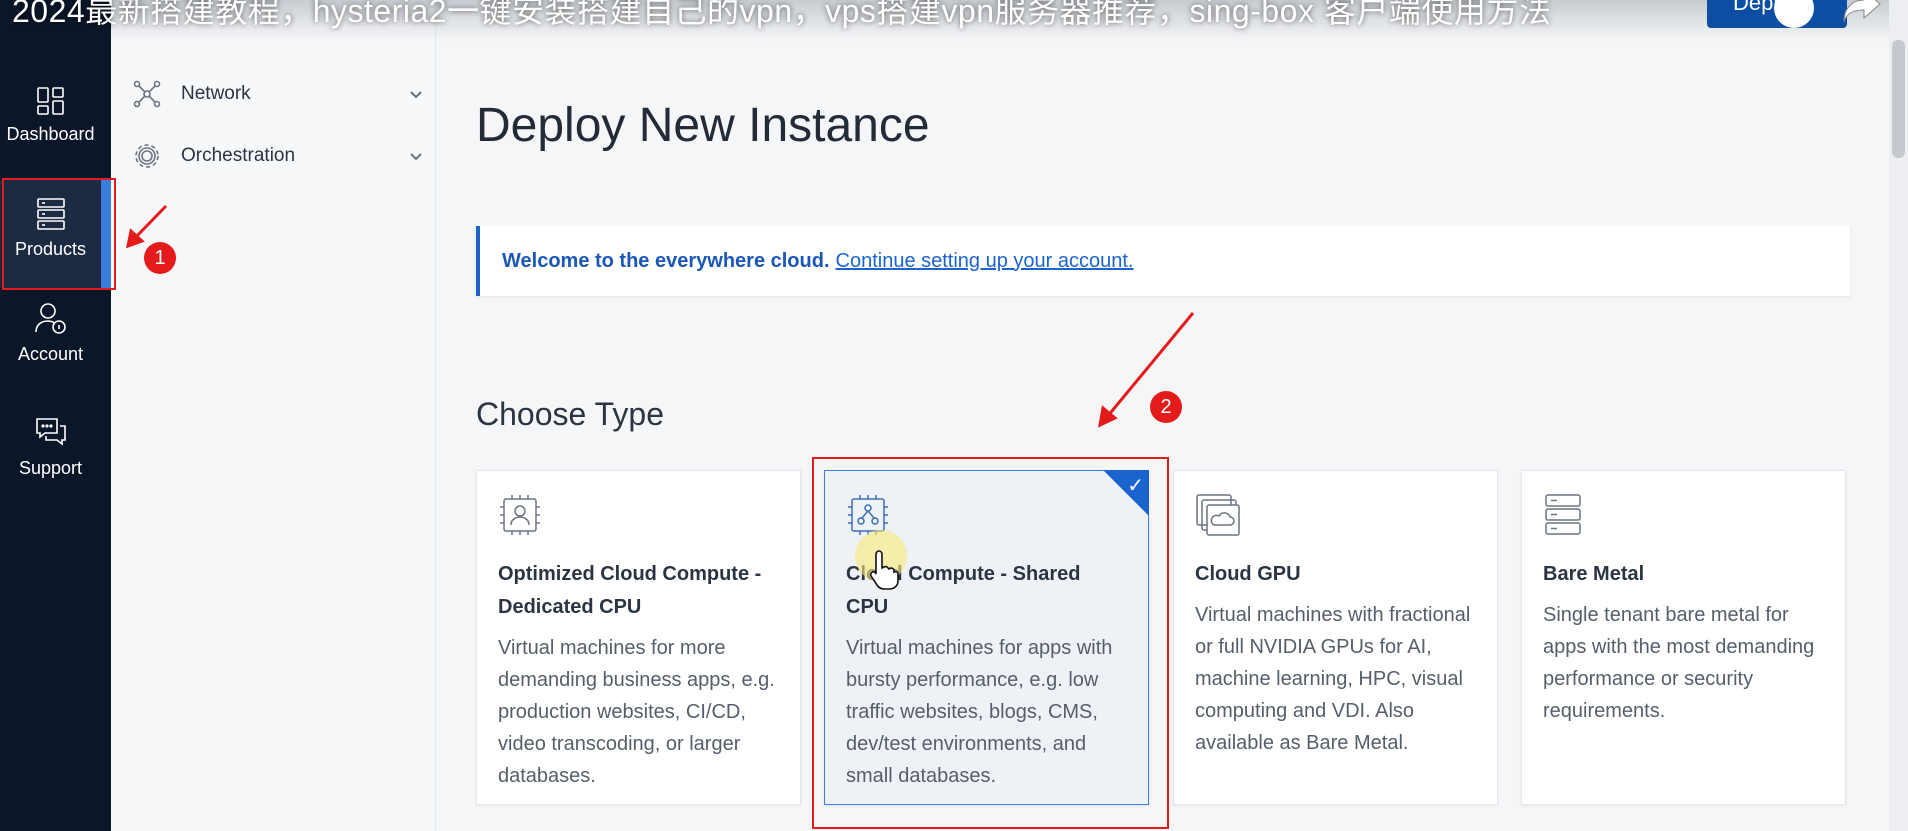  Describe the element at coordinates (50, 318) in the screenshot. I see `user-lock-icon` at that location.